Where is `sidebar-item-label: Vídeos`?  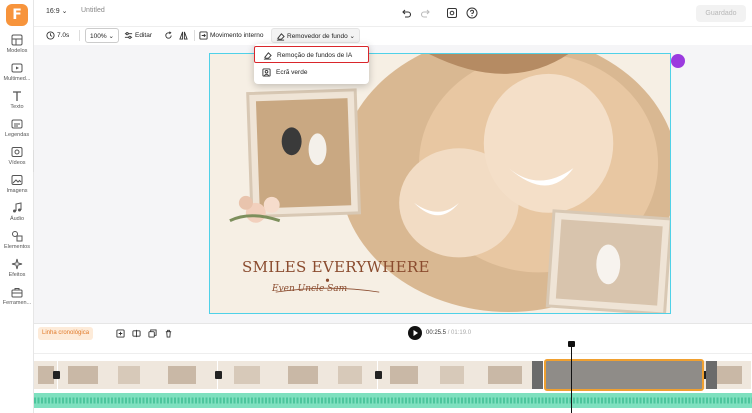
sidebar-item-label: Vídeos is located at coordinates (17, 163).